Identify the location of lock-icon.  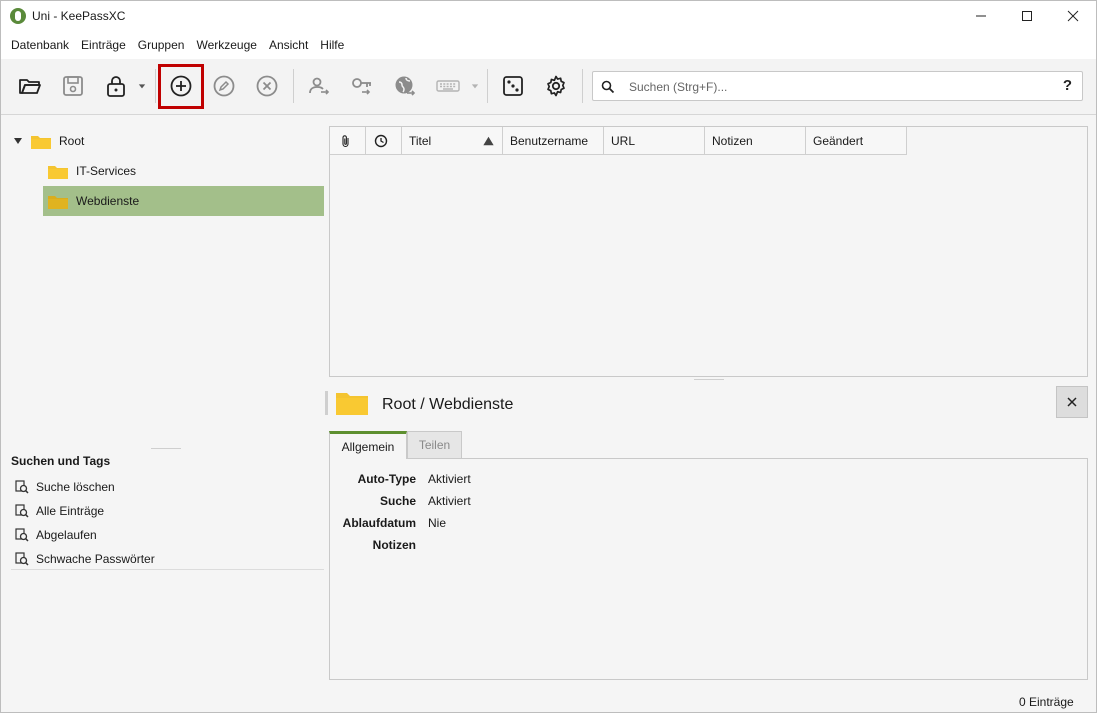
(116, 86).